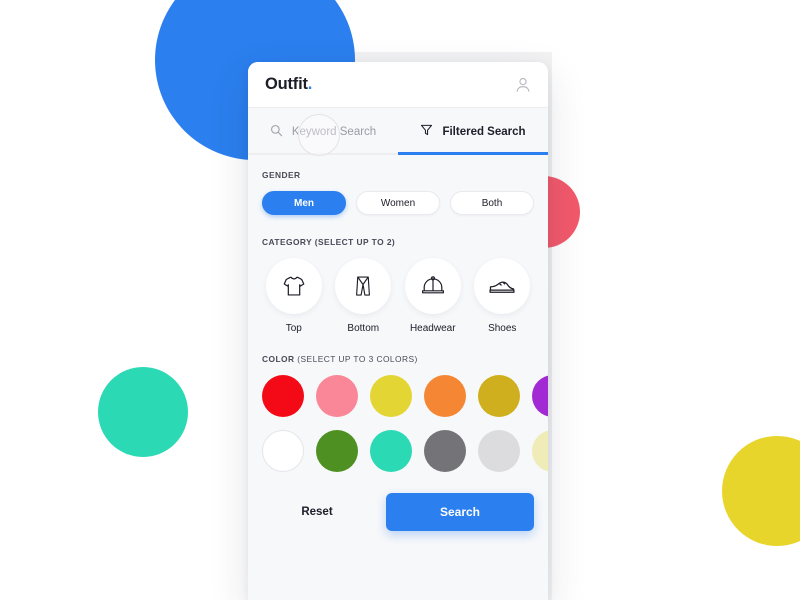  I want to click on gender-option-both: Both, so click(492, 203).